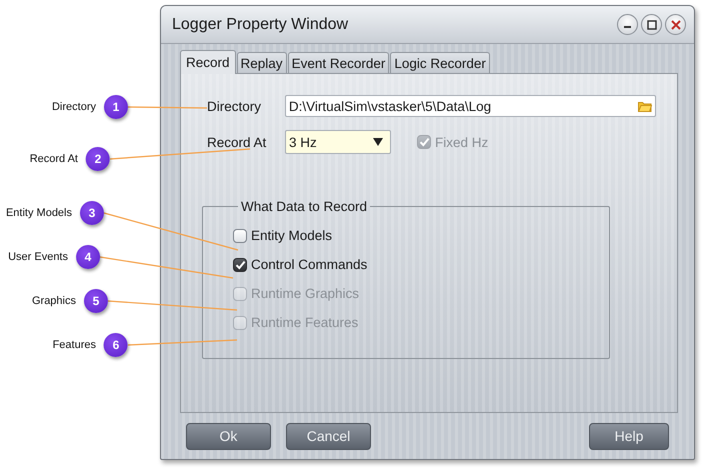 The image size is (705, 469). I want to click on callout-label: User Events, so click(38, 257).